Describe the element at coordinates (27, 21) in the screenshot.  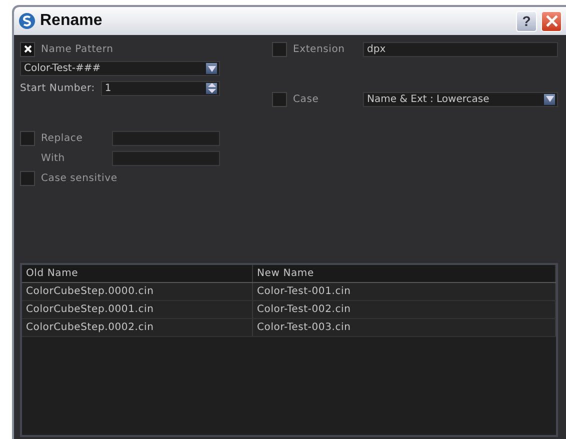
I see `app-logo-icon` at that location.